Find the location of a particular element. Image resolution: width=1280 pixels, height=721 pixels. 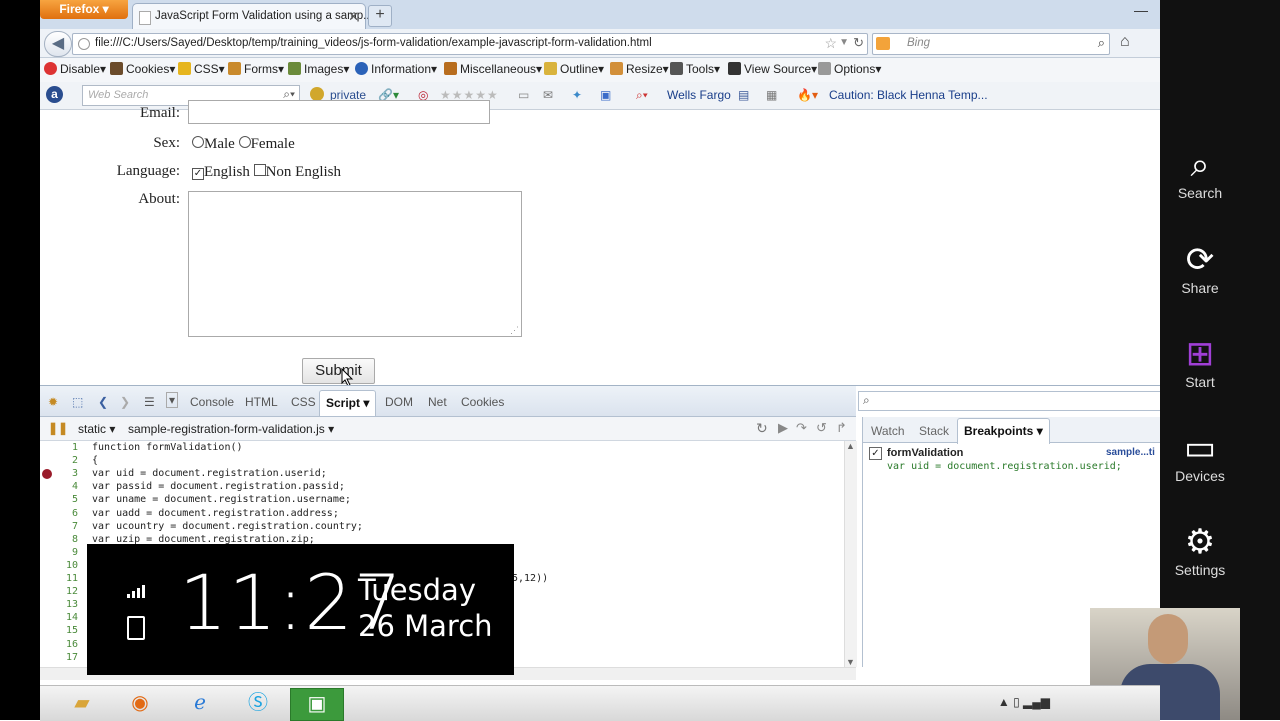

male-radio is located at coordinates (198, 142).